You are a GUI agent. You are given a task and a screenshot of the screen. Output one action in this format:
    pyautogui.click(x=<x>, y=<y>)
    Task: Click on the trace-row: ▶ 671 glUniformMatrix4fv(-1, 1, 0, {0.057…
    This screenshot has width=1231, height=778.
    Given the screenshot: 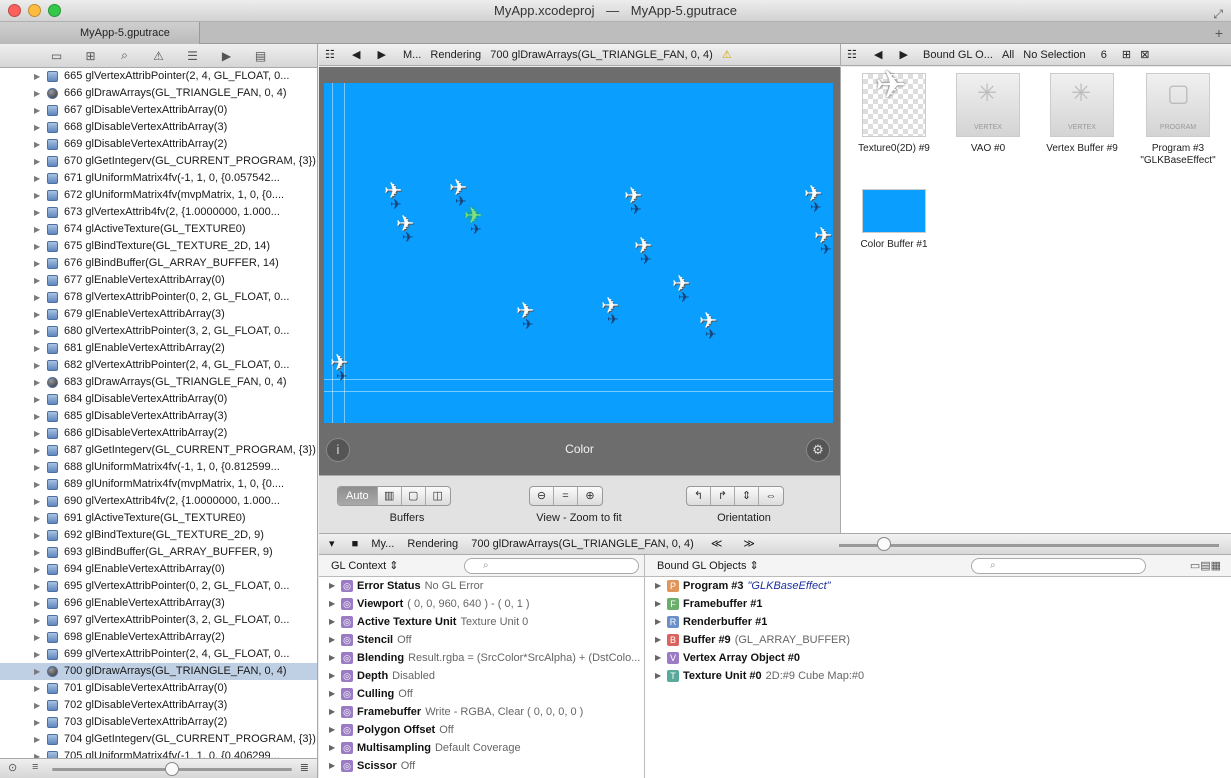 What is the action you would take?
    pyautogui.click(x=158, y=178)
    